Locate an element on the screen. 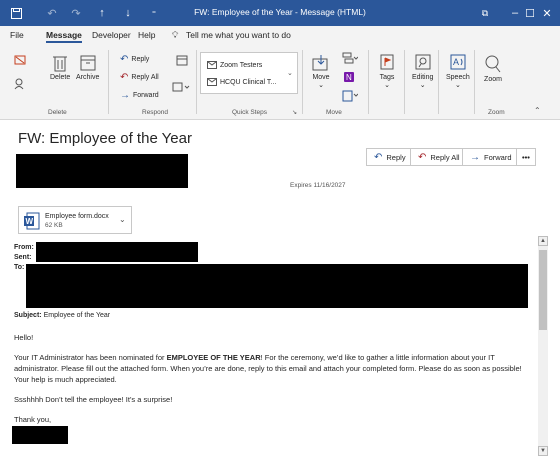 The height and width of the screenshot is (469, 560). message-subject: FW: Employee of the Year is located at coordinates (105, 138).